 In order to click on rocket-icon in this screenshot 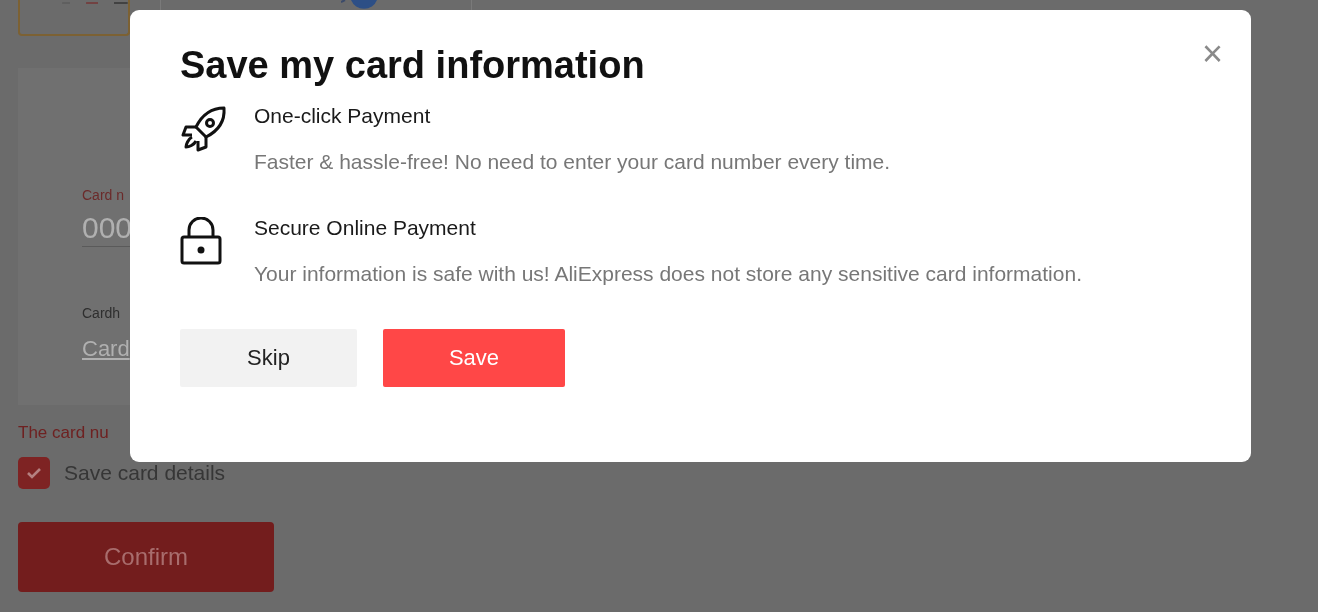, I will do `click(204, 129)`.